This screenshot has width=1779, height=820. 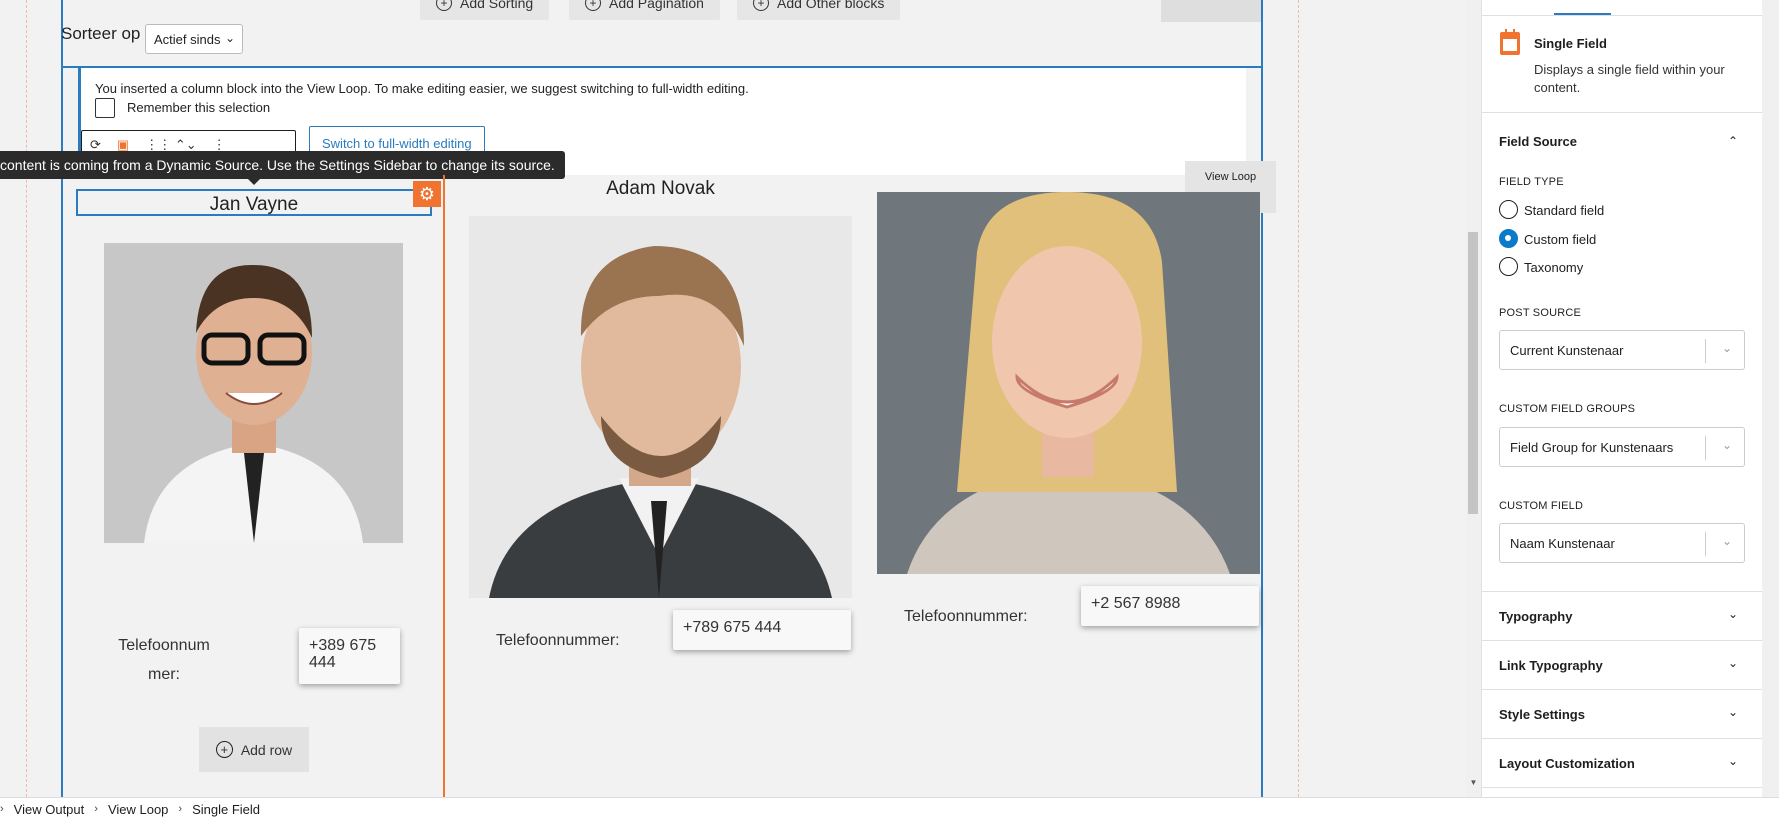 What do you see at coordinates (1473, 373) in the screenshot?
I see `canvas-scrollbar-thumb` at bounding box center [1473, 373].